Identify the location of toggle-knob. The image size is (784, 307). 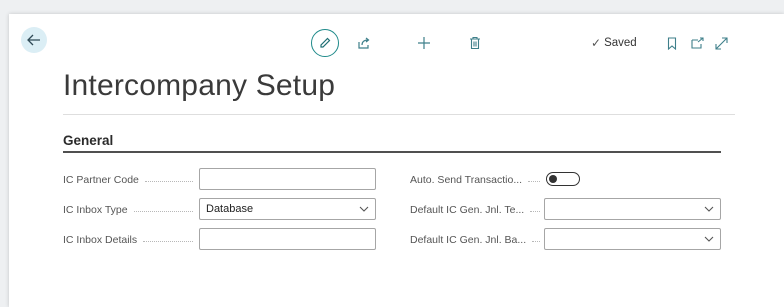
(553, 178).